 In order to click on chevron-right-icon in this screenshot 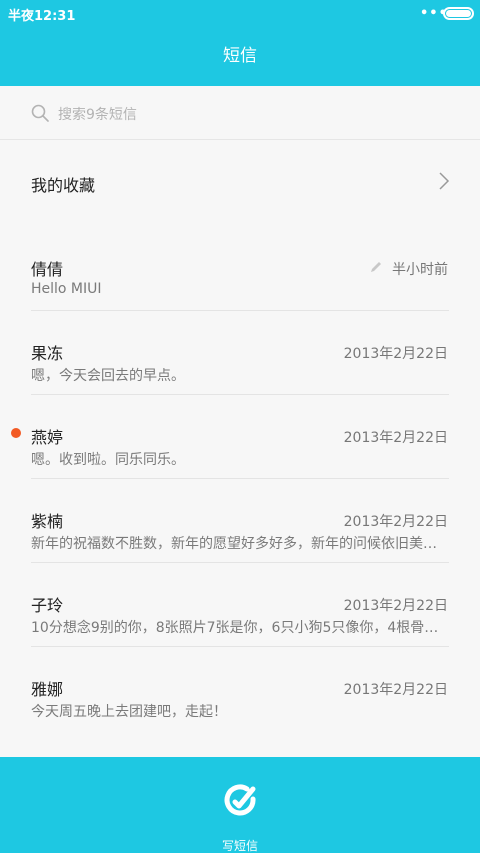, I will do `click(444, 181)`.